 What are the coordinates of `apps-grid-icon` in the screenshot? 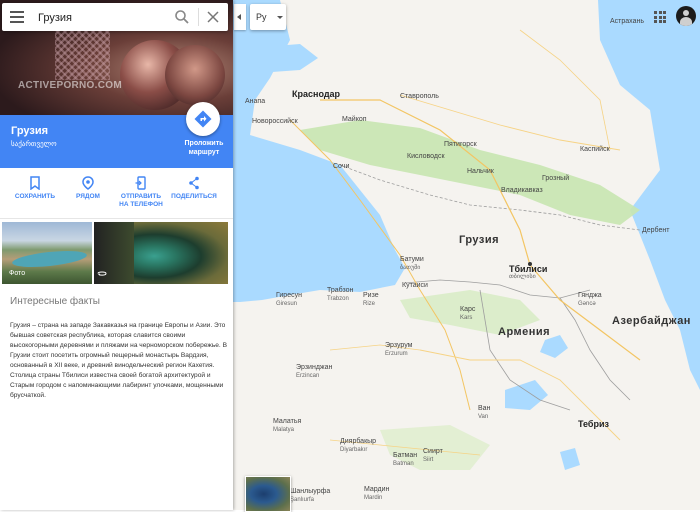 It's located at (660, 17).